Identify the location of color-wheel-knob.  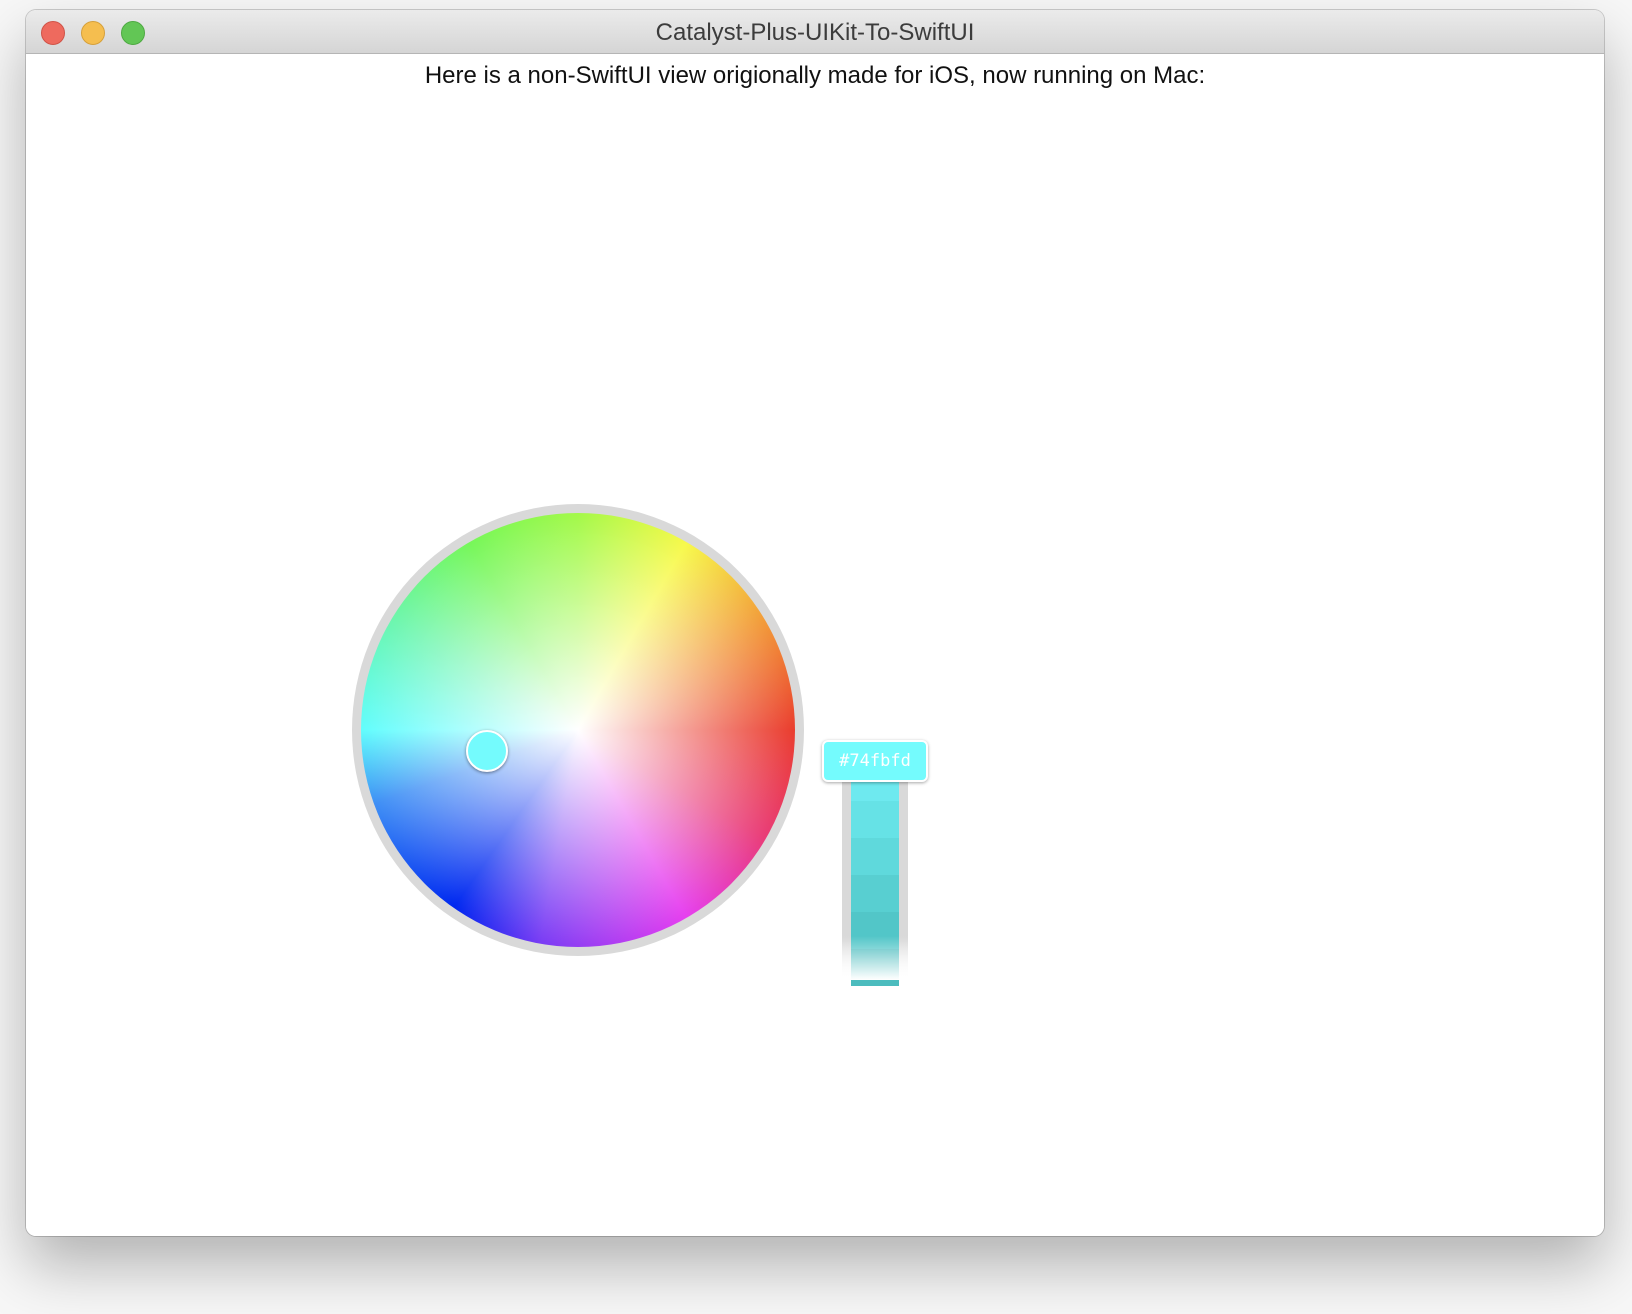
(487, 751).